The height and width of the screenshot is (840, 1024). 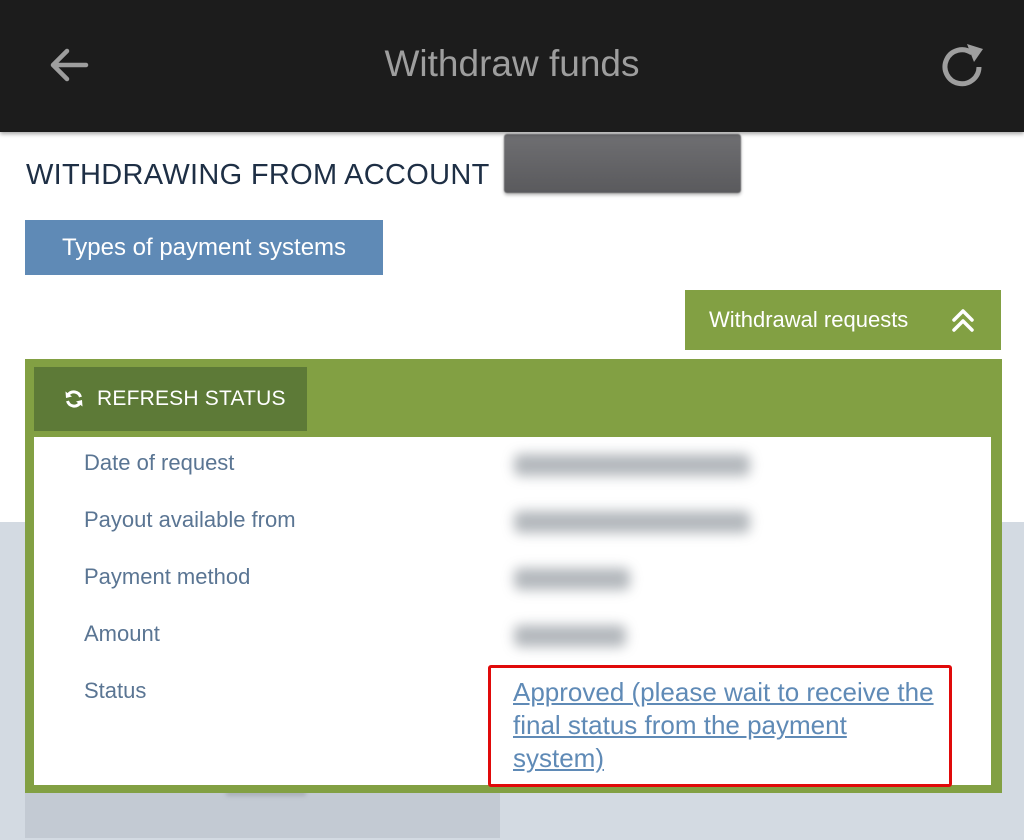 What do you see at coordinates (191, 398) in the screenshot?
I see `refresh-status-label: REFRESH STATUS` at bounding box center [191, 398].